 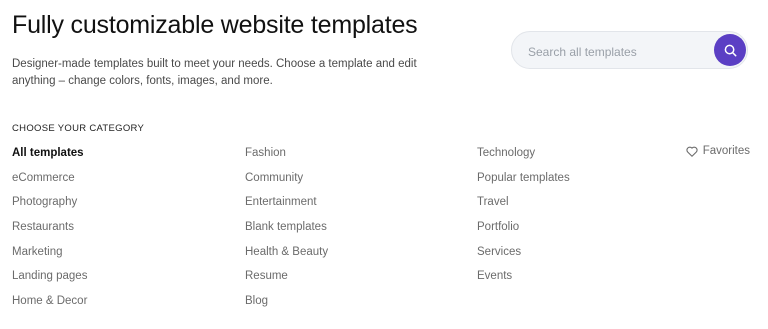 I want to click on category-link-services: Services, so click(x=523, y=256).